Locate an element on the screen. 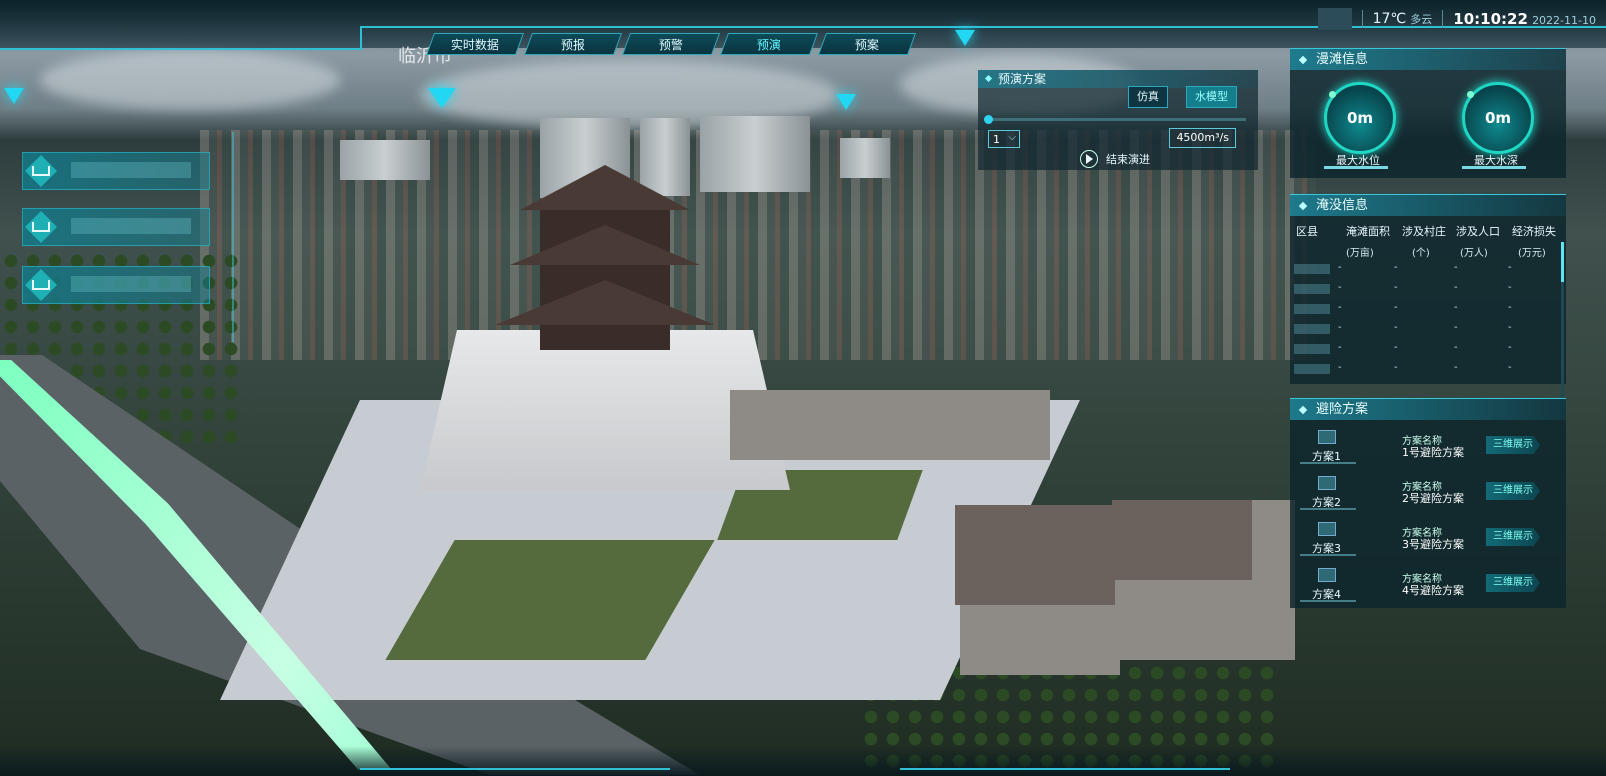  tab-realtime: 实时数据 is located at coordinates (475, 44).